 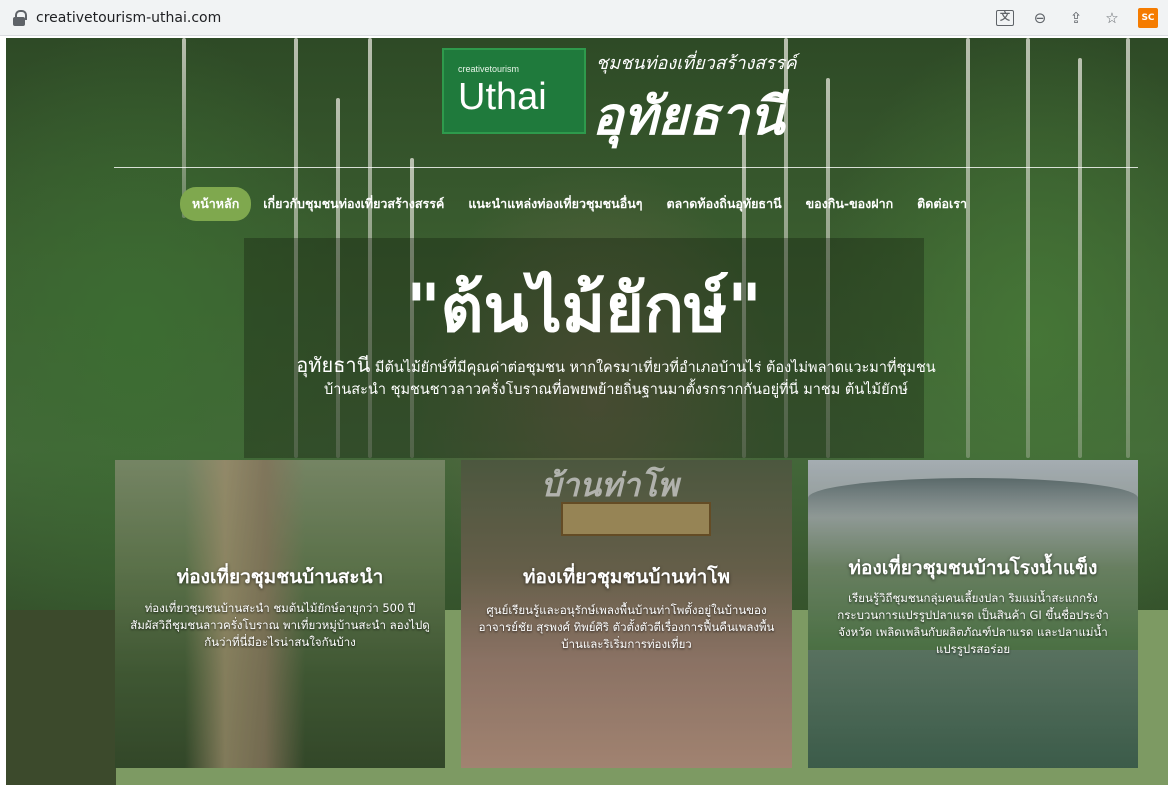 What do you see at coordinates (1148, 18) in the screenshot?
I see `extension-icon: SC` at bounding box center [1148, 18].